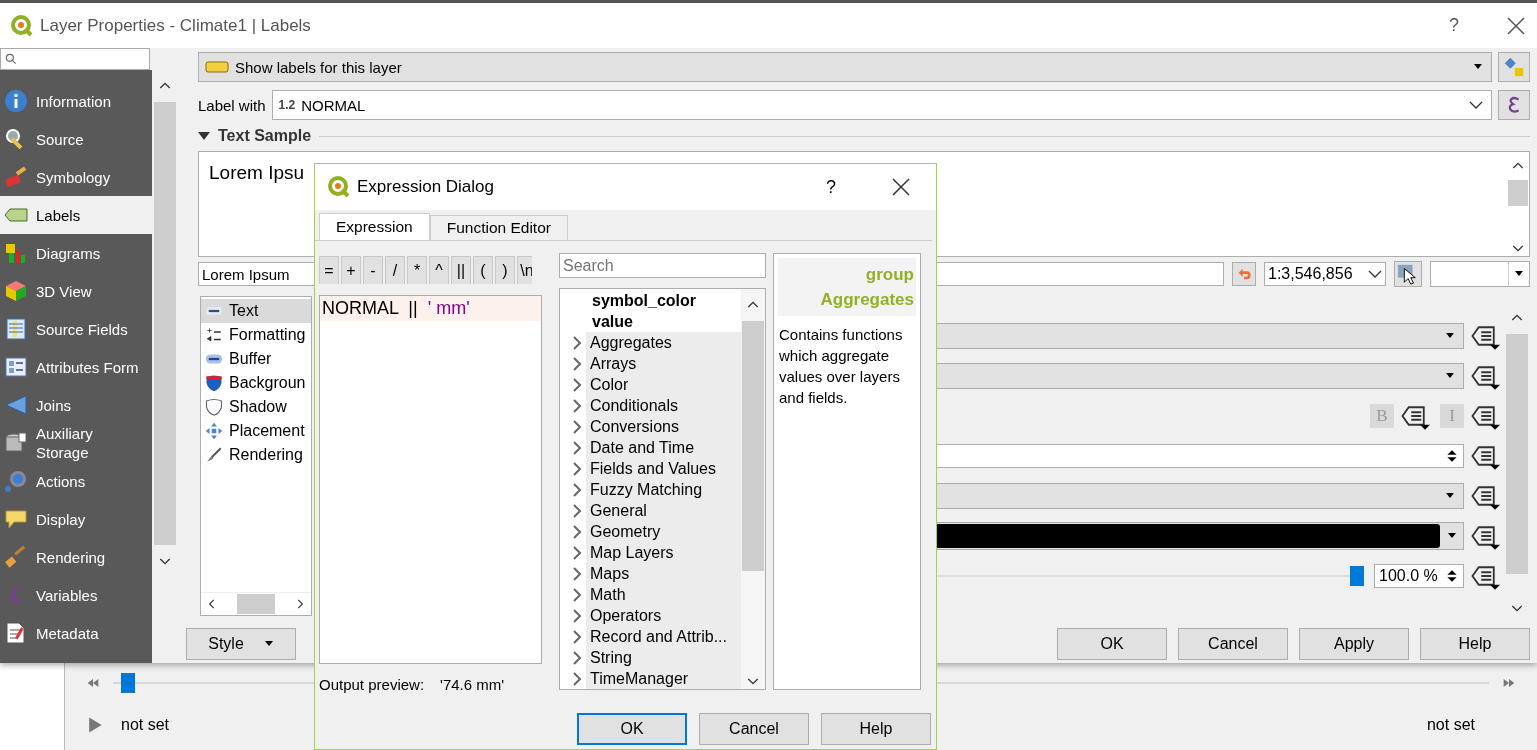  What do you see at coordinates (1450, 725) in the screenshot?
I see `end-time: not set` at bounding box center [1450, 725].